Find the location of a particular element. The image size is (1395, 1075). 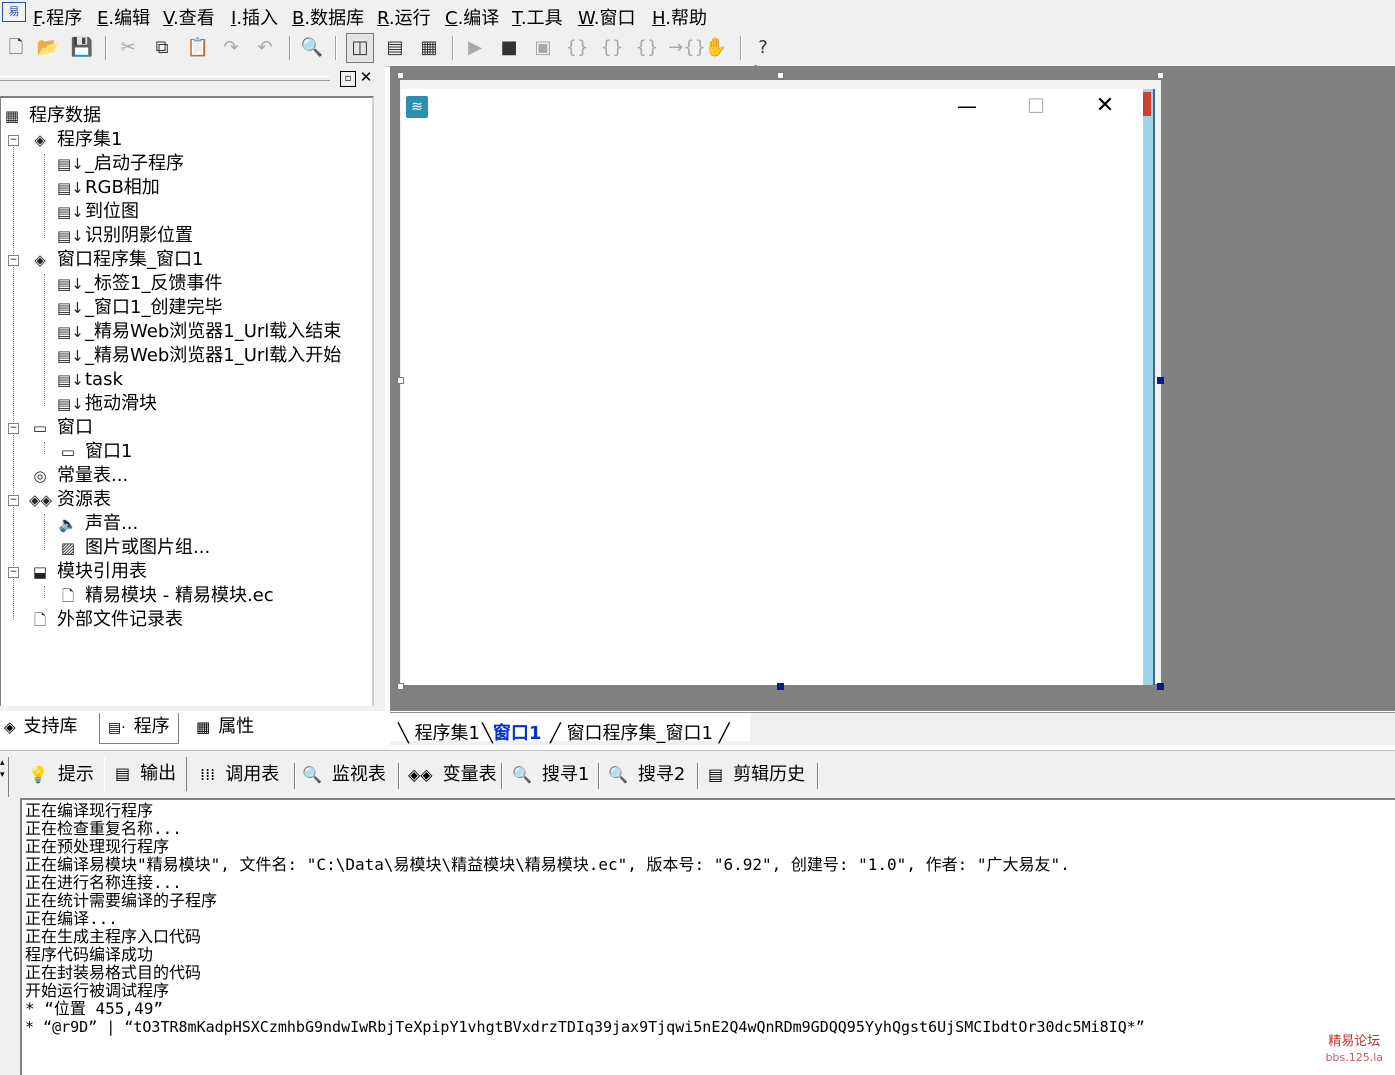

window-icon: ▭ is located at coordinates (40, 428).